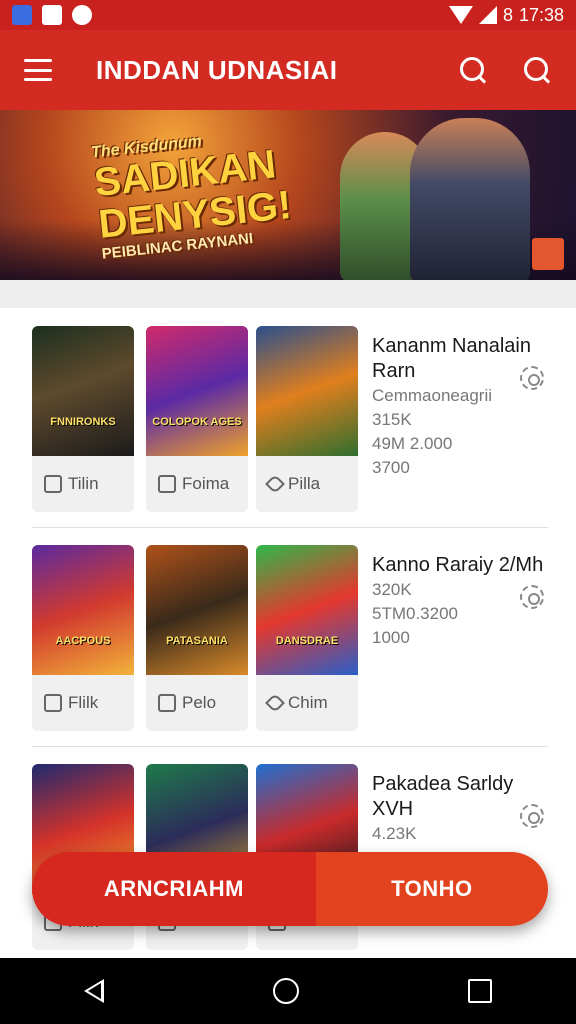 Image resolution: width=576 pixels, height=1024 pixels. I want to click on item-title: Kanno Raraiy 2/Mh, so click(458, 565).